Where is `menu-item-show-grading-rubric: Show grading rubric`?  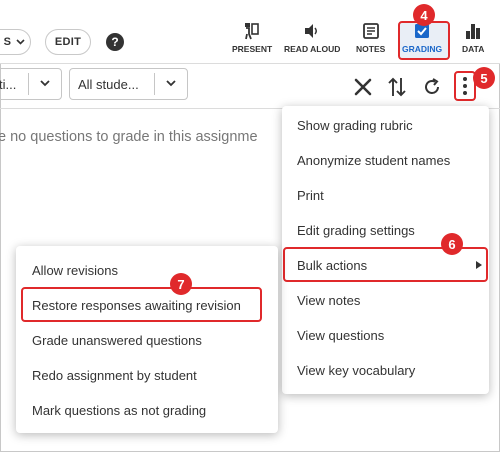
menu-item-show-grading-rubric: Show grading rubric is located at coordinates (385, 125).